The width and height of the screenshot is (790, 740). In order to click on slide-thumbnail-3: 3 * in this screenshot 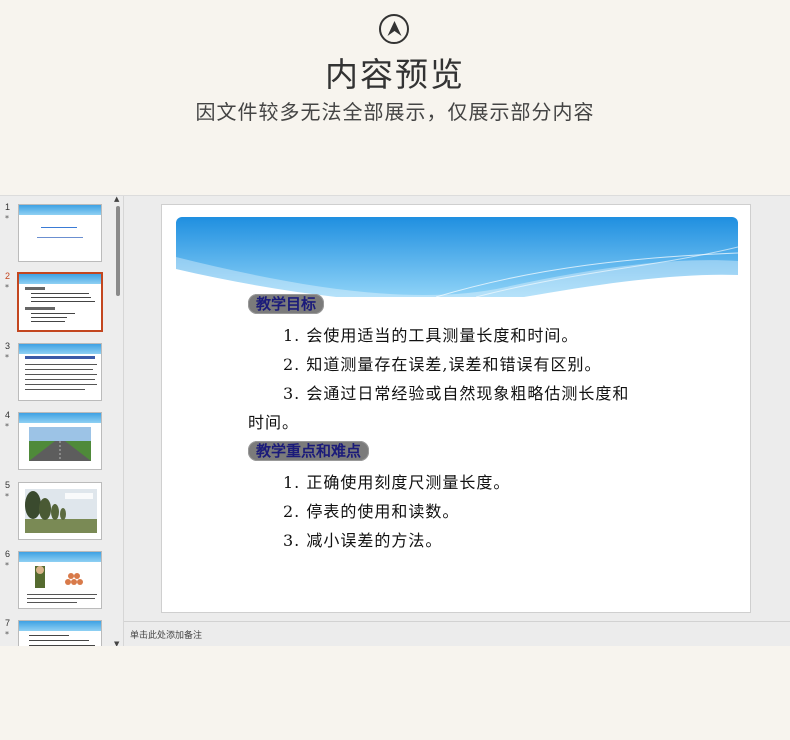, I will do `click(56, 372)`.